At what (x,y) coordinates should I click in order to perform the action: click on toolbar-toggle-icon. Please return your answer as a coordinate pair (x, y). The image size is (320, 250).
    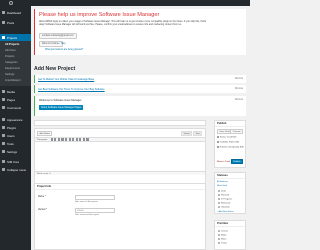
    Looking at the image, I should click on (87, 139).